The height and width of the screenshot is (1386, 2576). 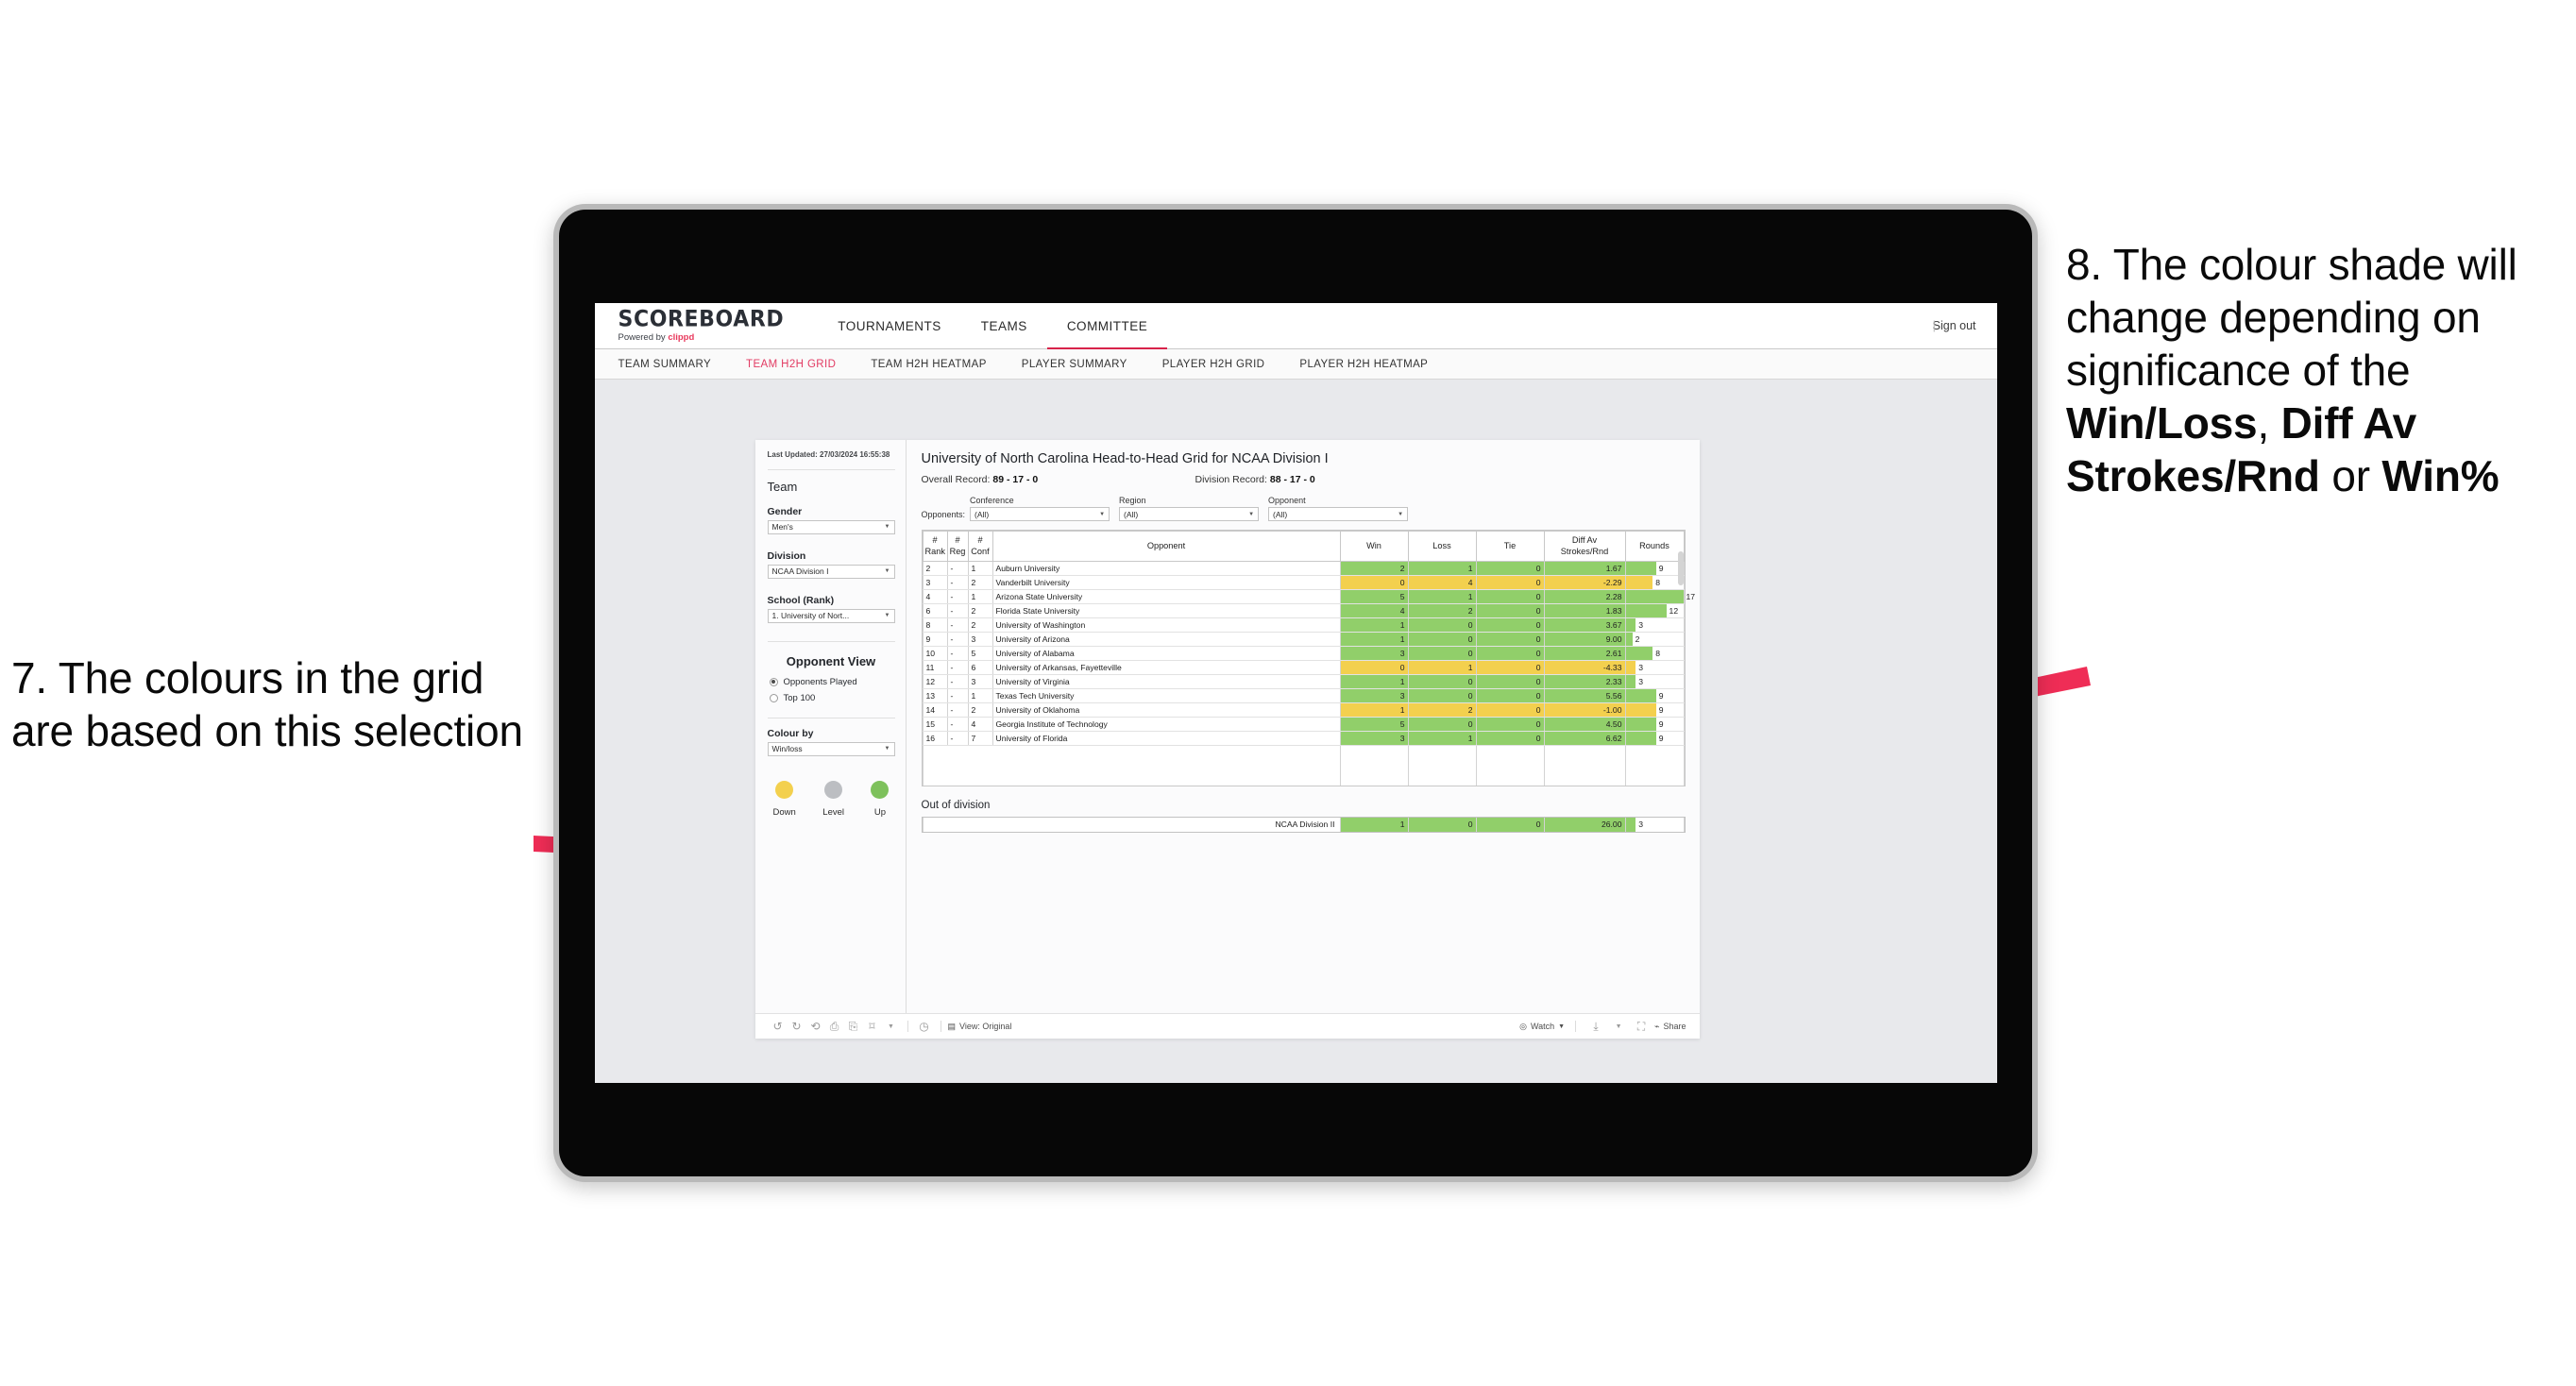 What do you see at coordinates (1661, 738) in the screenshot?
I see `rounds-value: 9` at bounding box center [1661, 738].